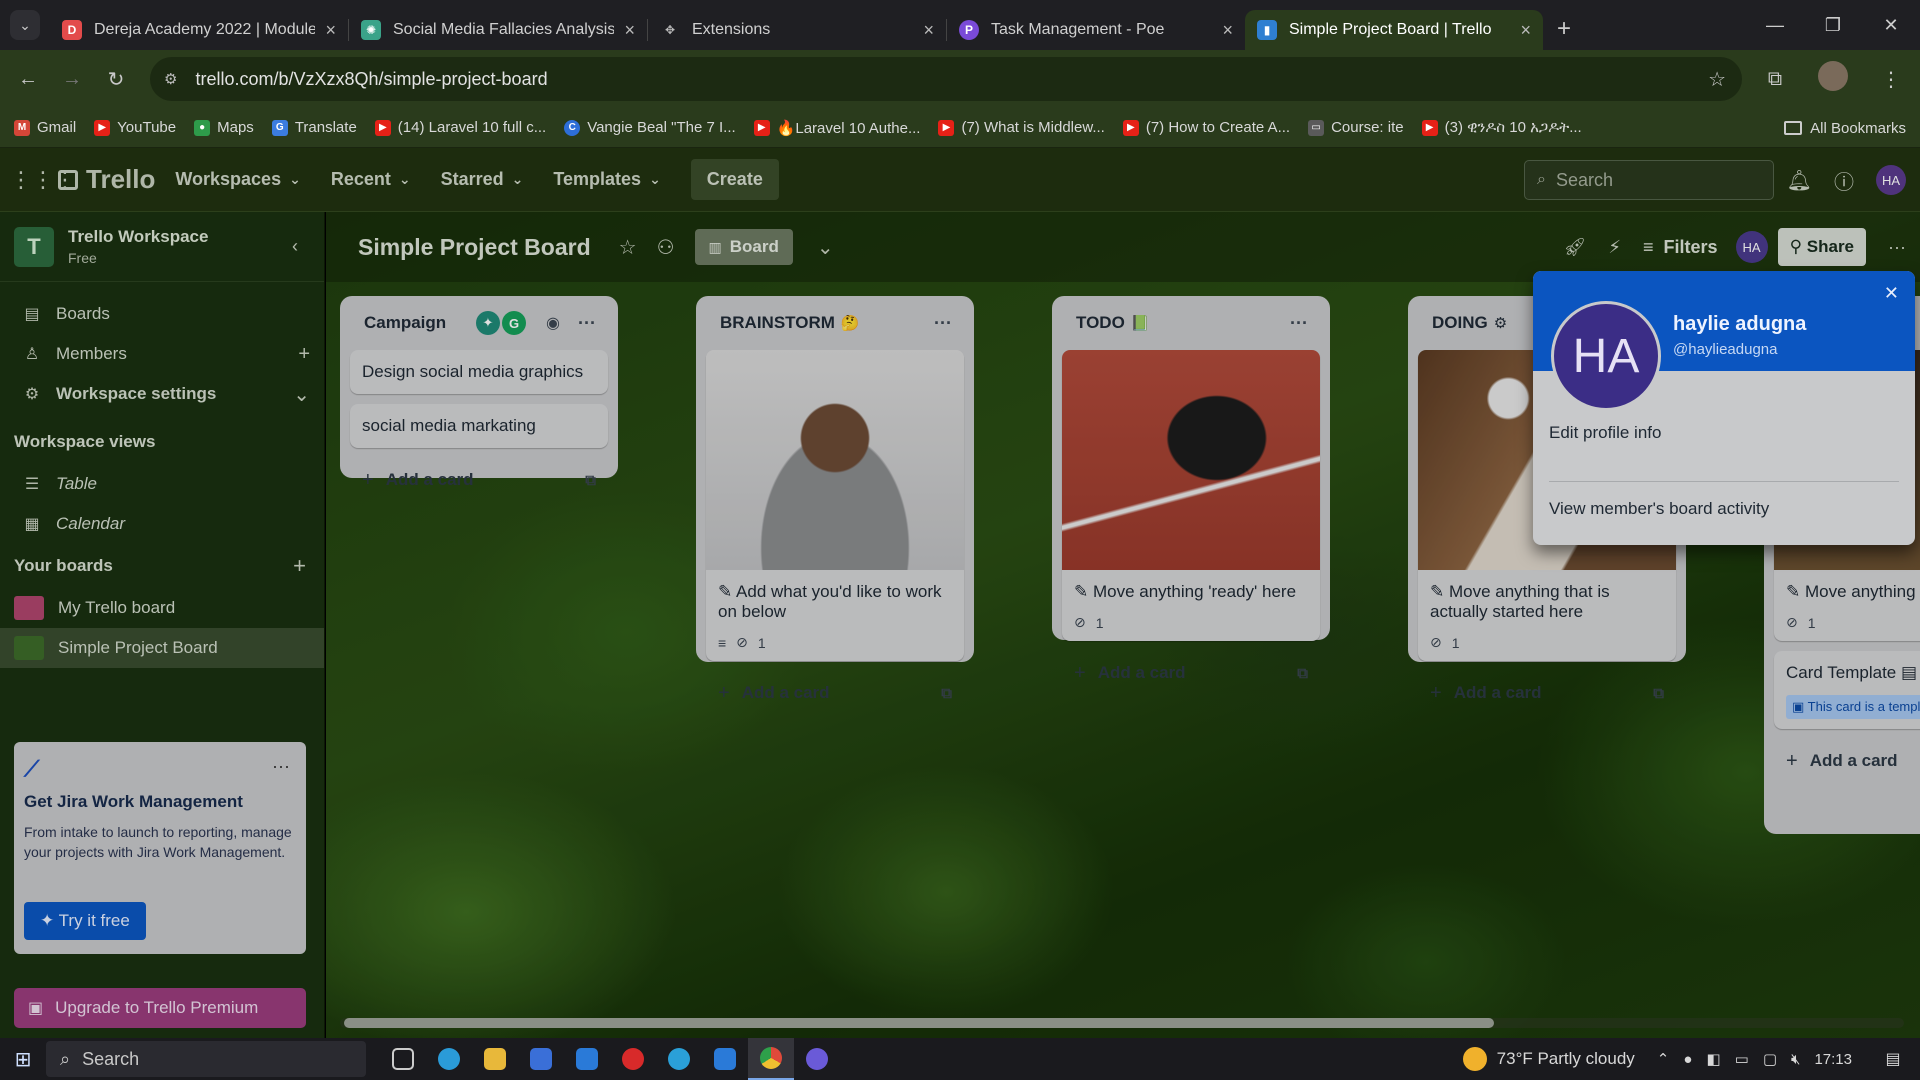 The image size is (1920, 1080). What do you see at coordinates (633, 1059) in the screenshot?
I see `opera-icon` at bounding box center [633, 1059].